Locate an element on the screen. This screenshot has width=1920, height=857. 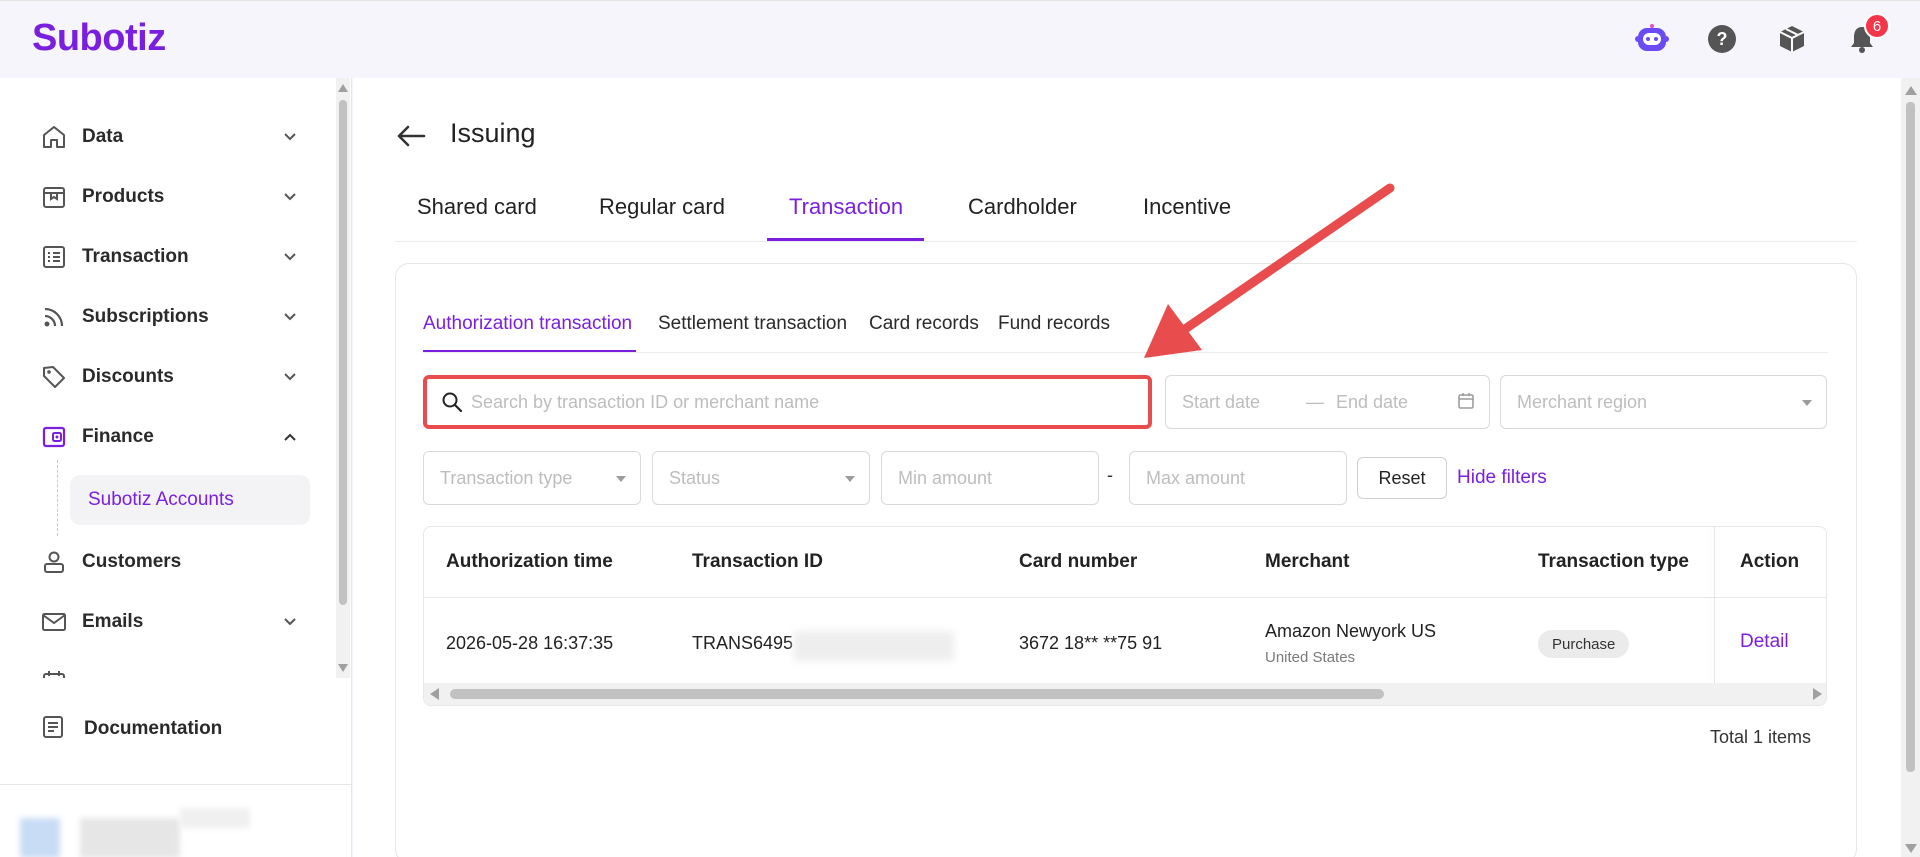
user-info is located at coordinates (130, 837).